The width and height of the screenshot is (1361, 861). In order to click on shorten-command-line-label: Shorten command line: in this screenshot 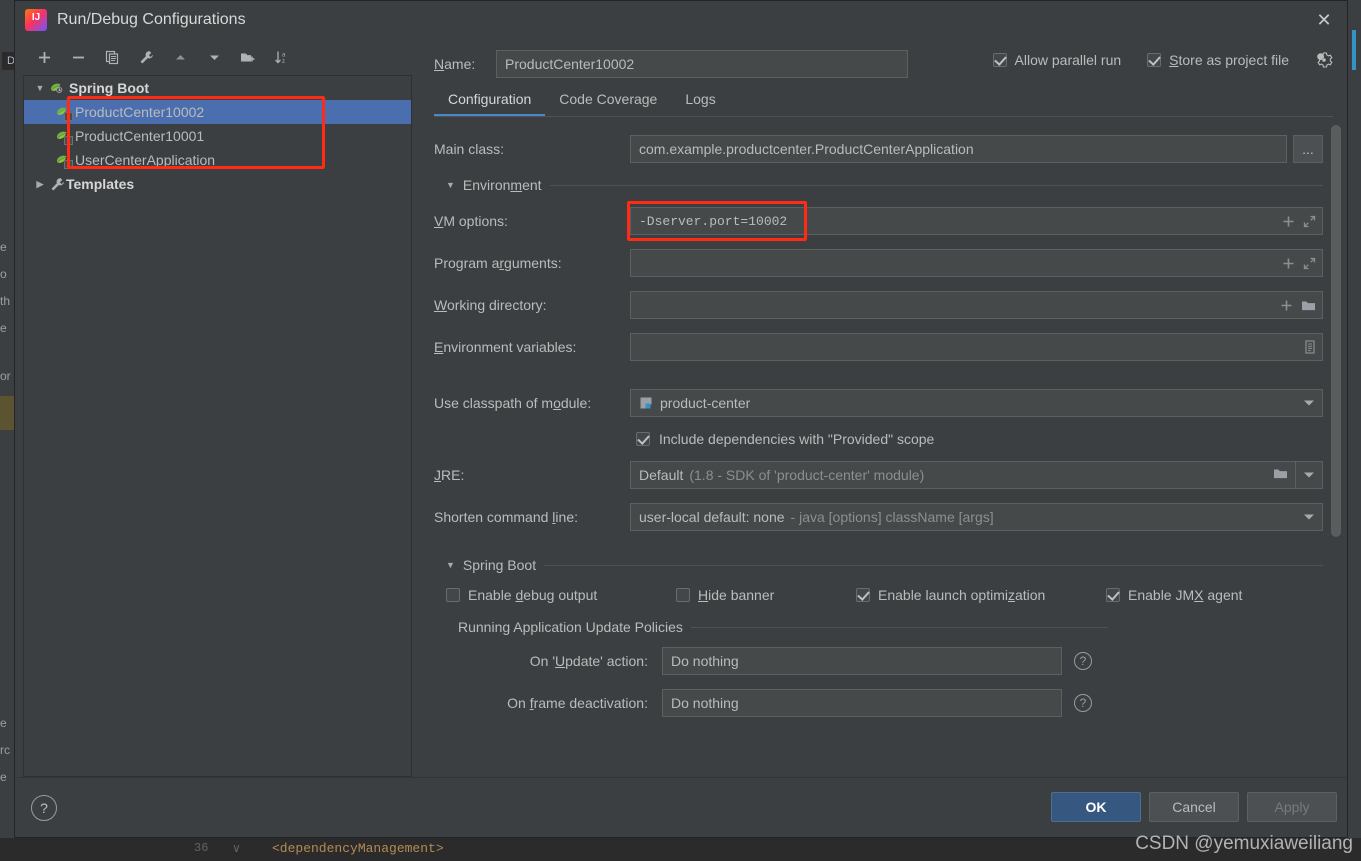, I will do `click(506, 517)`.